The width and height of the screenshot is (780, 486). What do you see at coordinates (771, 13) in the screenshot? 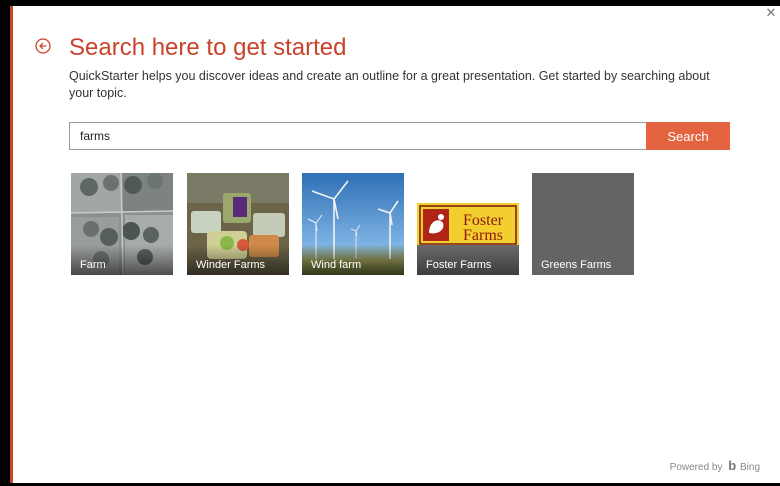
I see `close-icon: ✕` at bounding box center [771, 13].